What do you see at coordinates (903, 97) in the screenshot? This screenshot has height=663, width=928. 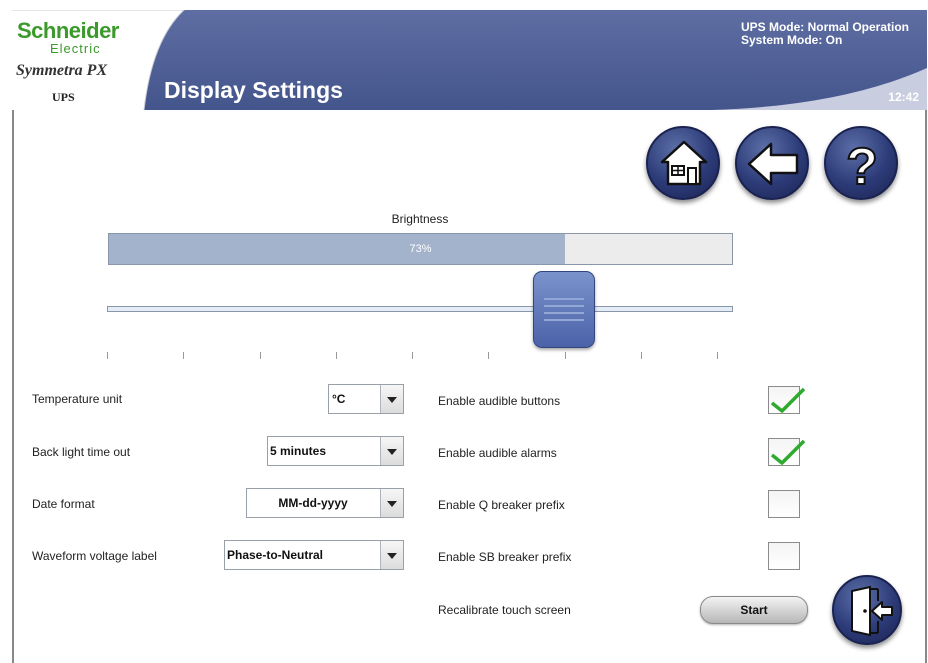 I see `clock: 12:42` at bounding box center [903, 97].